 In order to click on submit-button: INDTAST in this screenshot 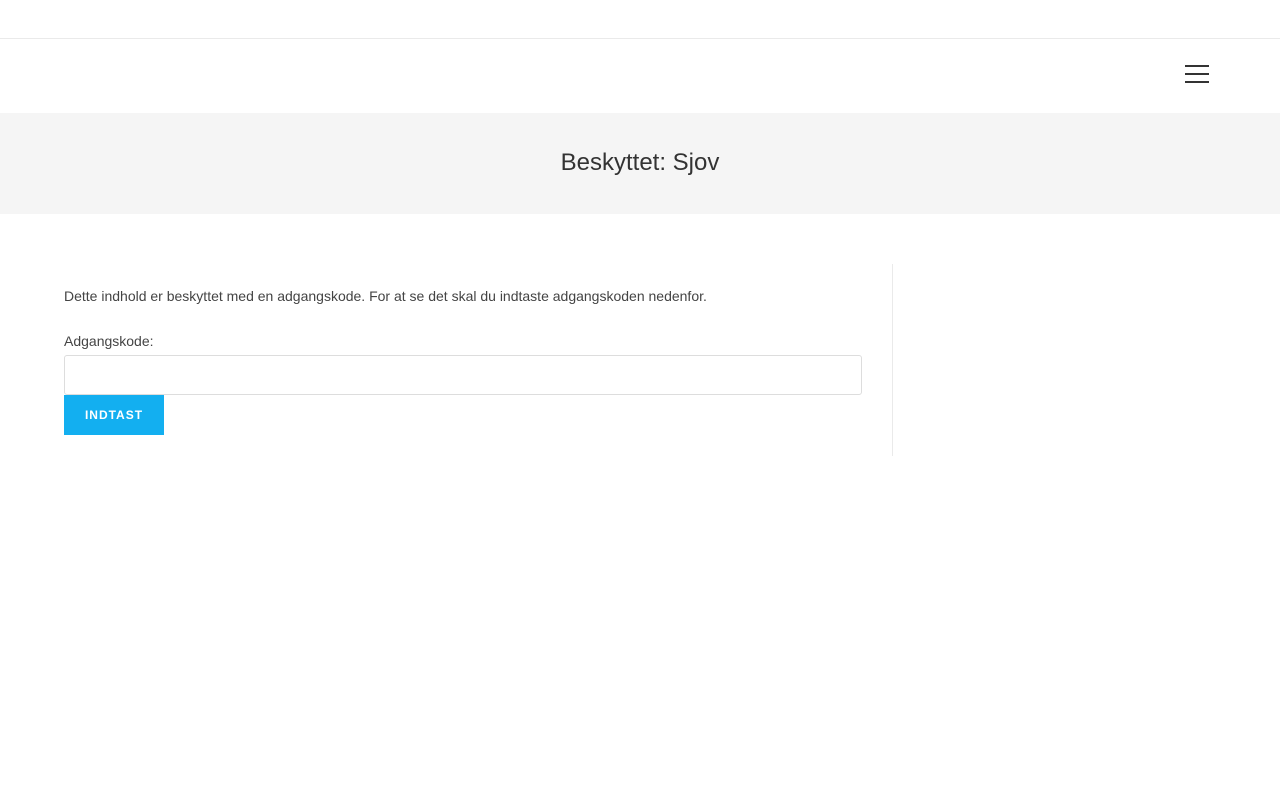, I will do `click(114, 415)`.